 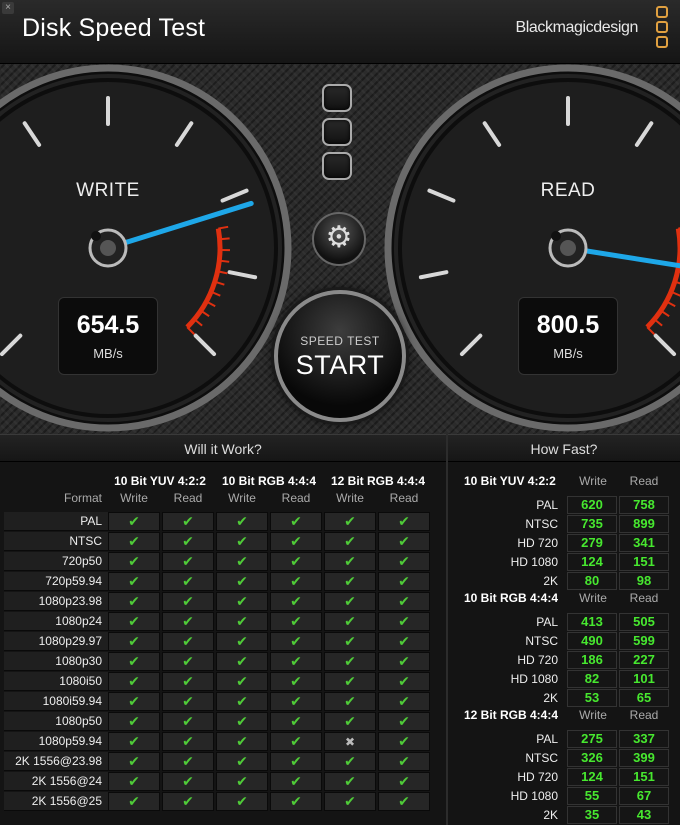 I want to click on table-row: 720p59.94 ✔ ✔ ✔ ✔ ✔ ✔, so click(x=218, y=581).